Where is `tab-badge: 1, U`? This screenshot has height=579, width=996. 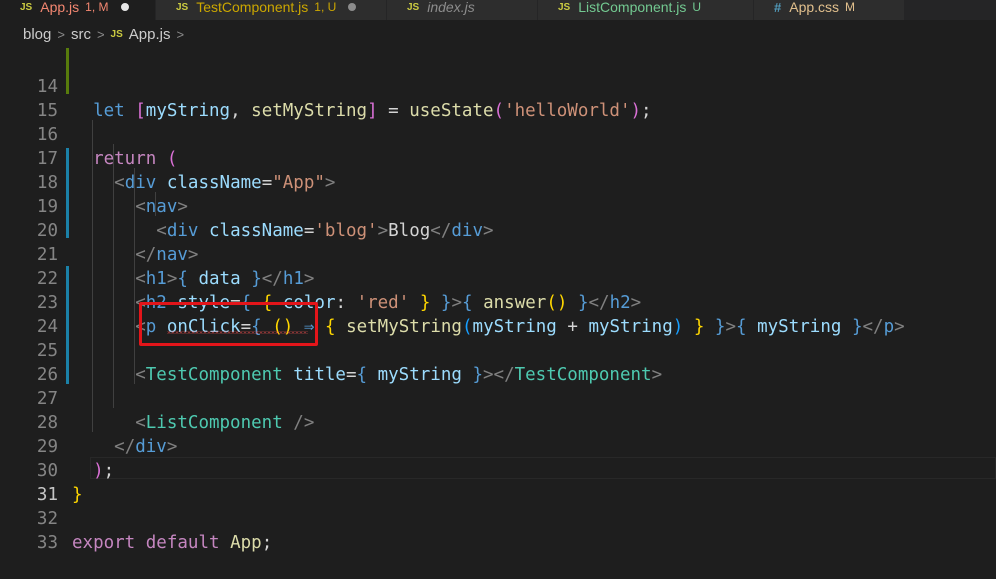 tab-badge: 1, U is located at coordinates (325, 7).